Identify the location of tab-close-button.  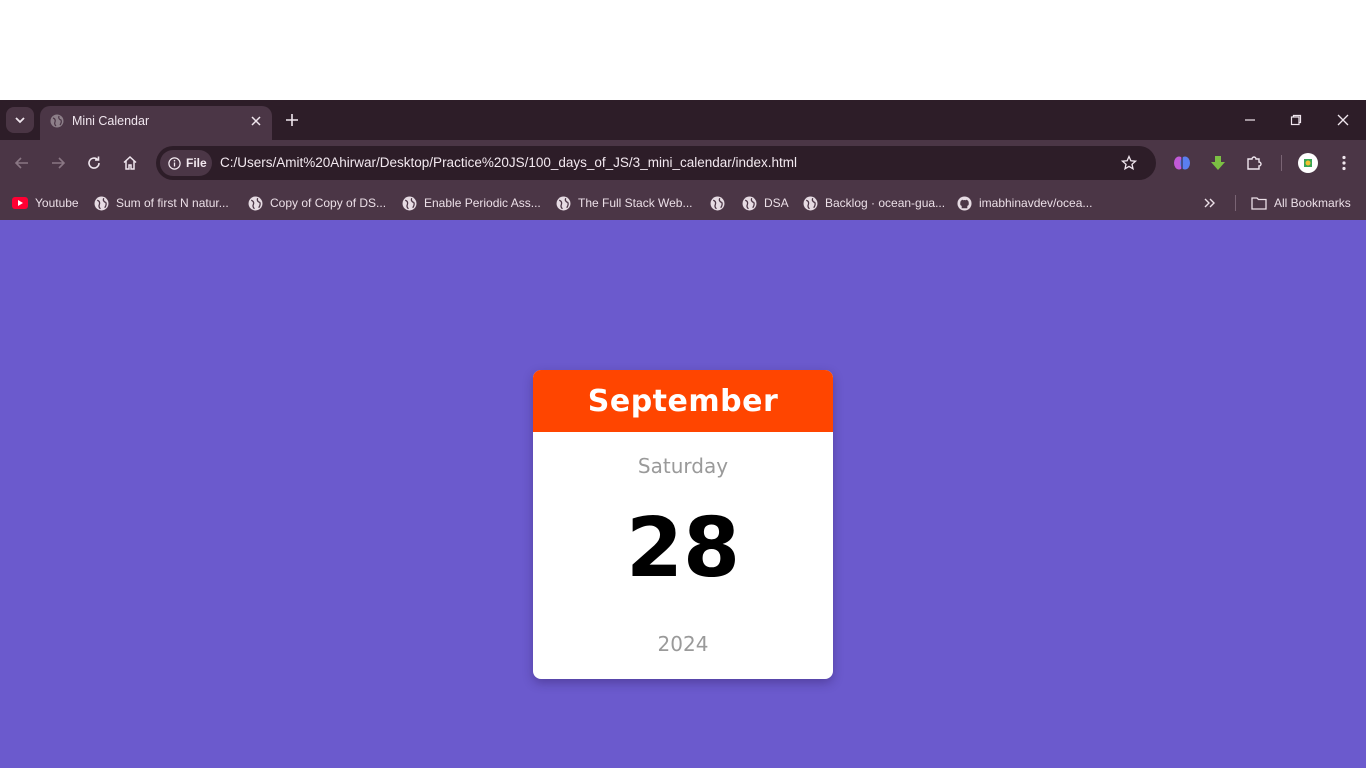
(256, 121).